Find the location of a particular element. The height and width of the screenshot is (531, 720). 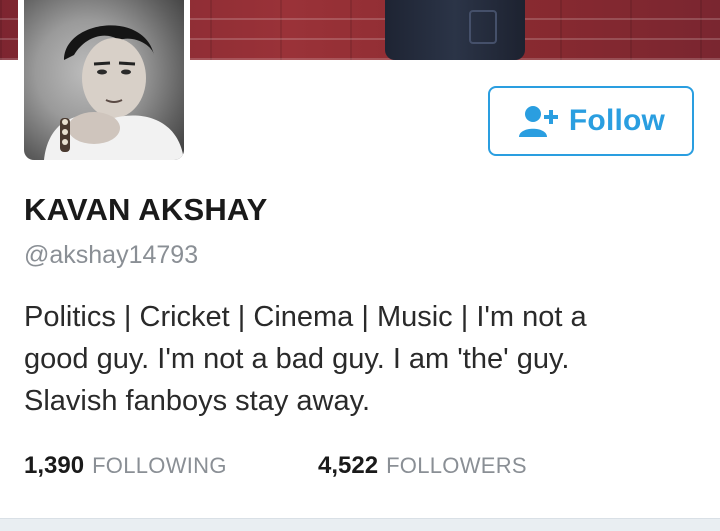

following-label: FOLLOWING is located at coordinates (159, 465).